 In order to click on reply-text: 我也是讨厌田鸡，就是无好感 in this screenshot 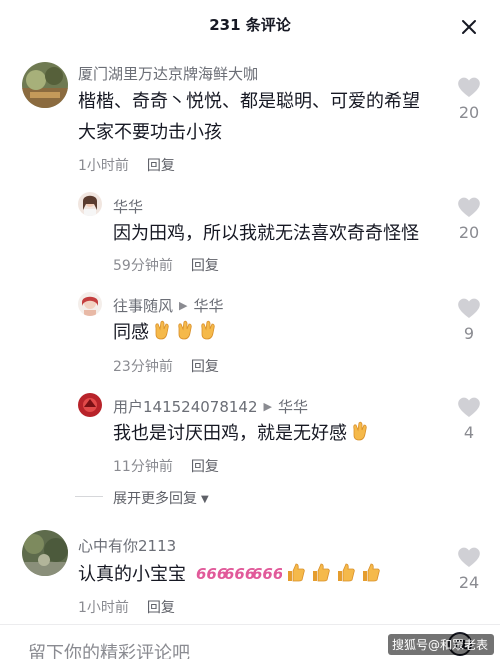, I will do `click(241, 434)`.